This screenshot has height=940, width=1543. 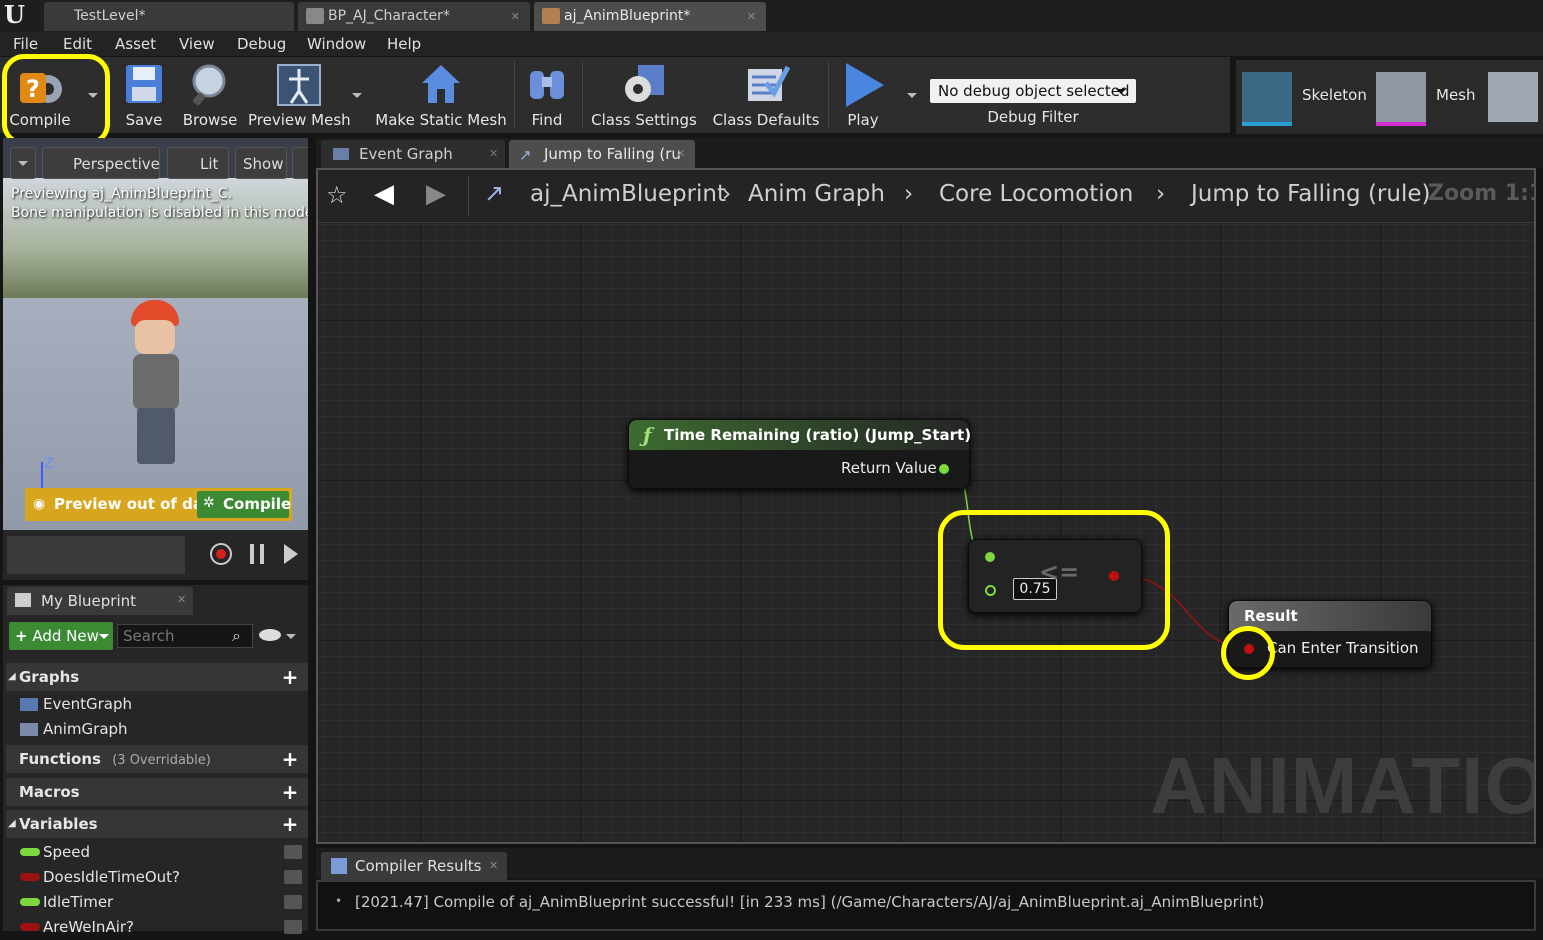 What do you see at coordinates (197, 44) in the screenshot?
I see `menu-view: View` at bounding box center [197, 44].